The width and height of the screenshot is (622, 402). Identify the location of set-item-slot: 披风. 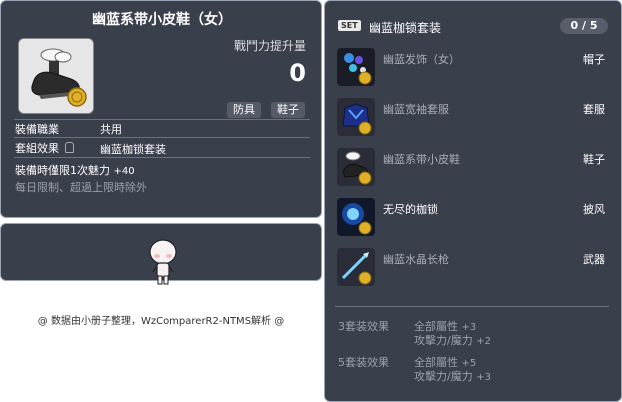
(594, 209).